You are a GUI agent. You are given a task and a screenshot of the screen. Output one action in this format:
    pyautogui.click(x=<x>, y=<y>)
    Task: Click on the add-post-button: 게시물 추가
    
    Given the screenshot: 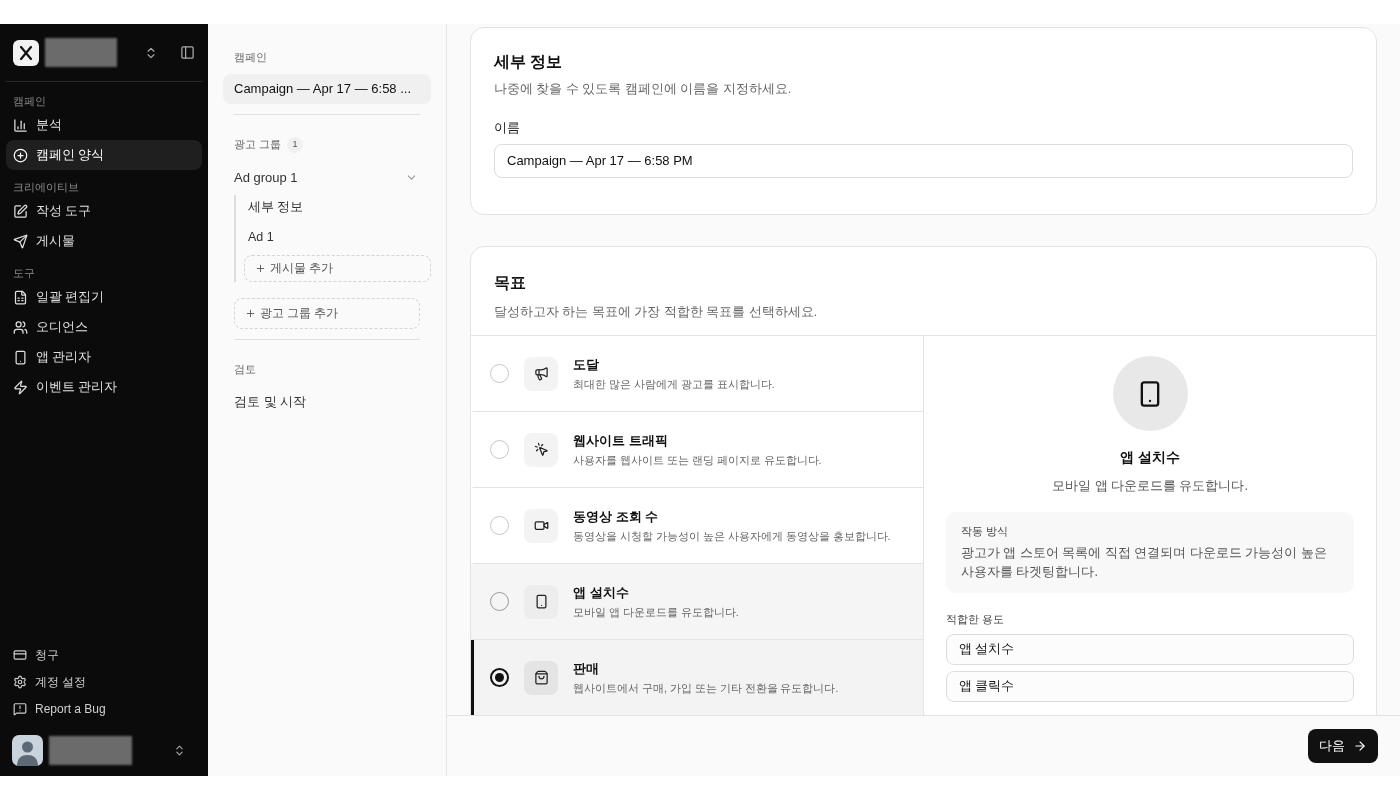 What is the action you would take?
    pyautogui.click(x=337, y=268)
    